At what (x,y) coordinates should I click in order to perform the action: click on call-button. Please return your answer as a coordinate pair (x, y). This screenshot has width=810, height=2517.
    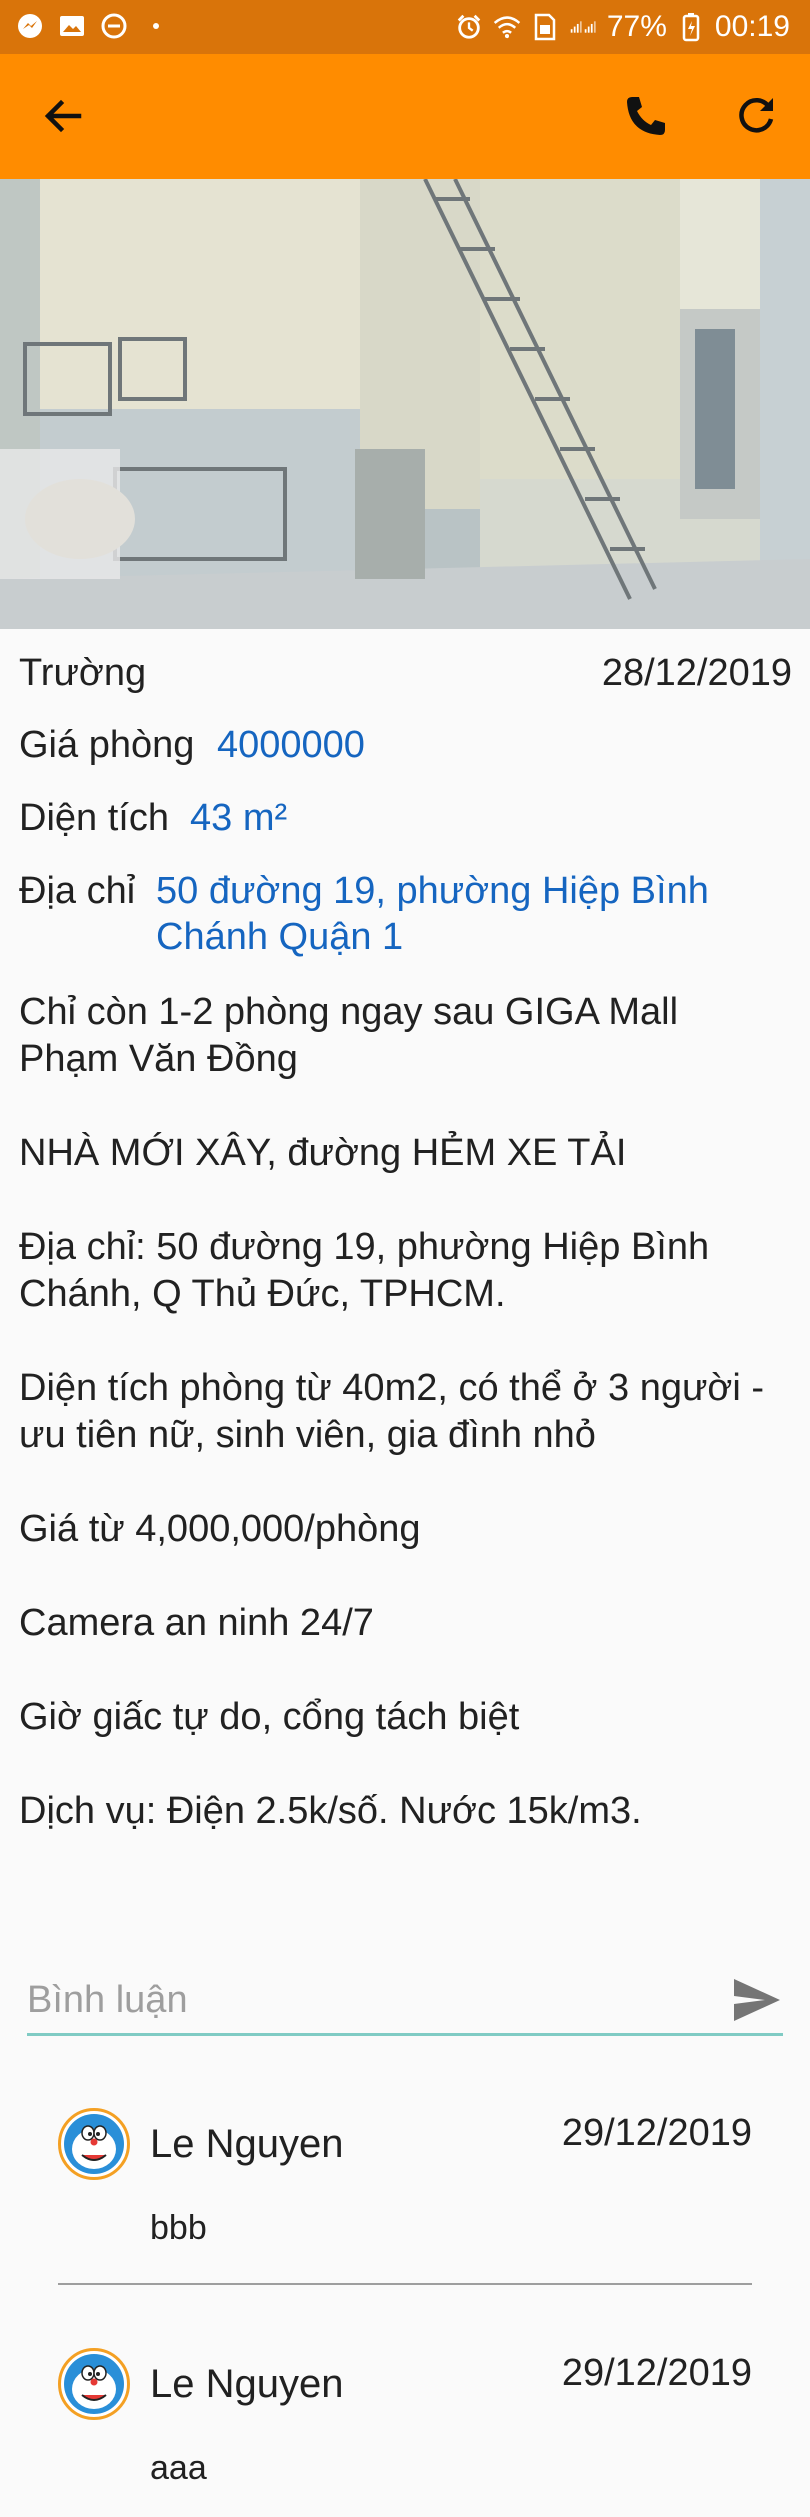
    Looking at the image, I should click on (646, 116).